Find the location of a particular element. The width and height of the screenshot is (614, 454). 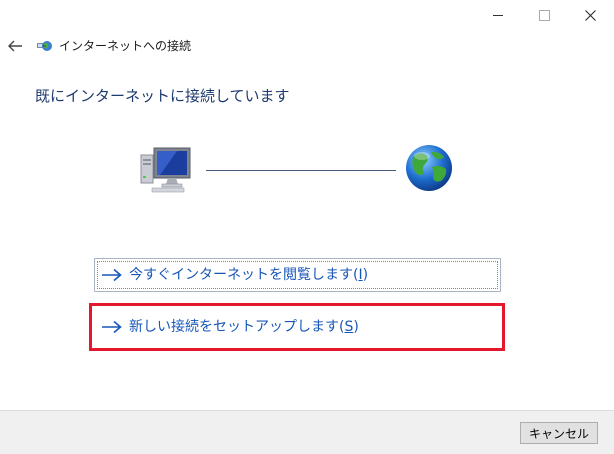

close-button is located at coordinates (590, 15).